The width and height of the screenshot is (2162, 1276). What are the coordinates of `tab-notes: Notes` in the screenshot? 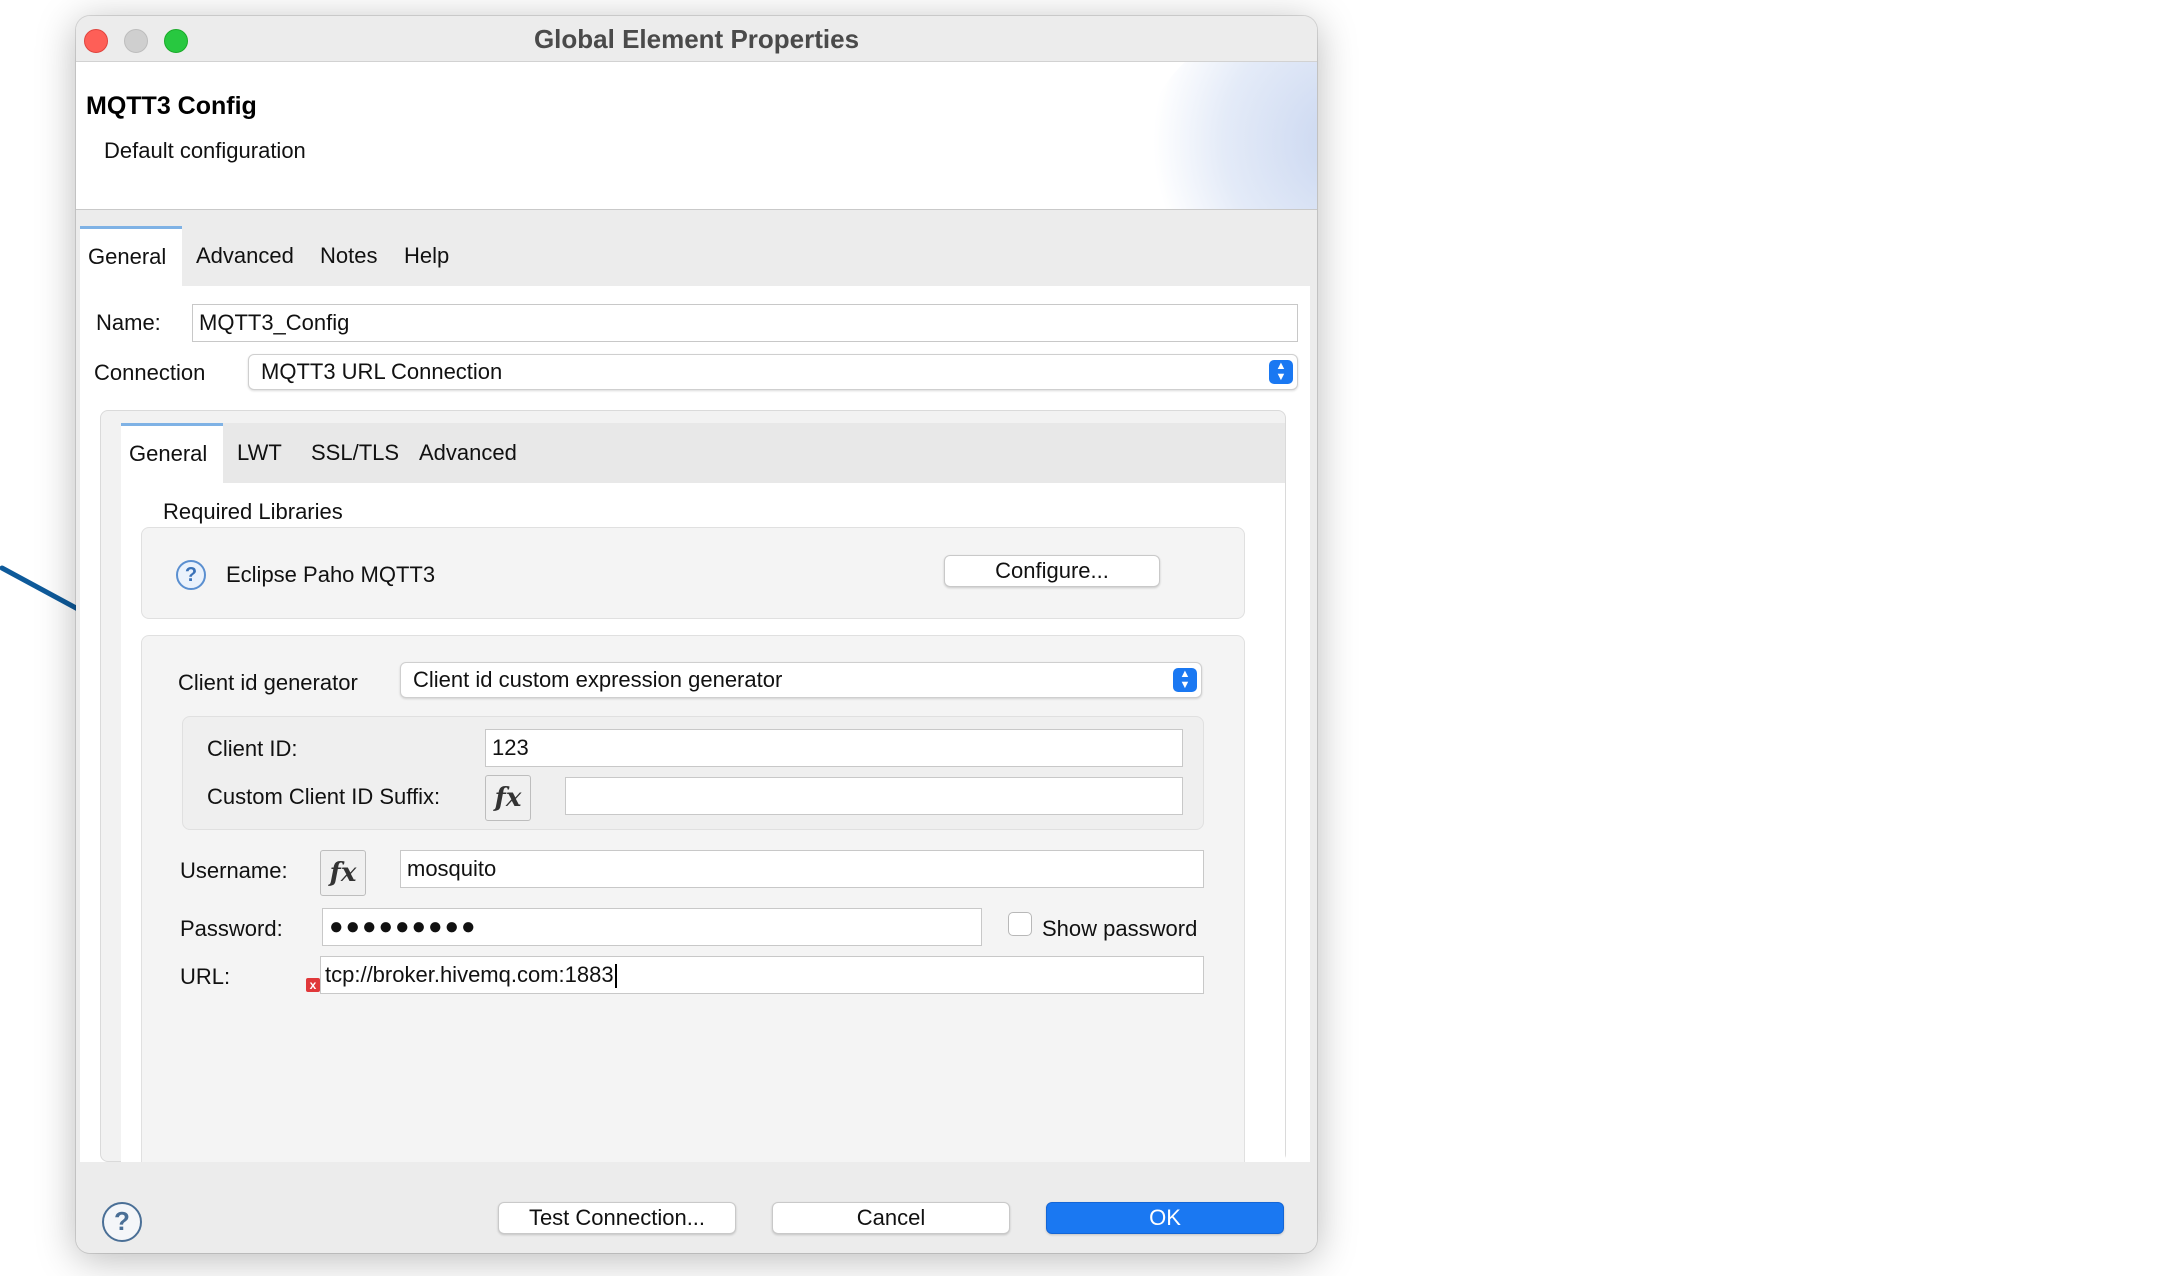 It's located at (348, 256).